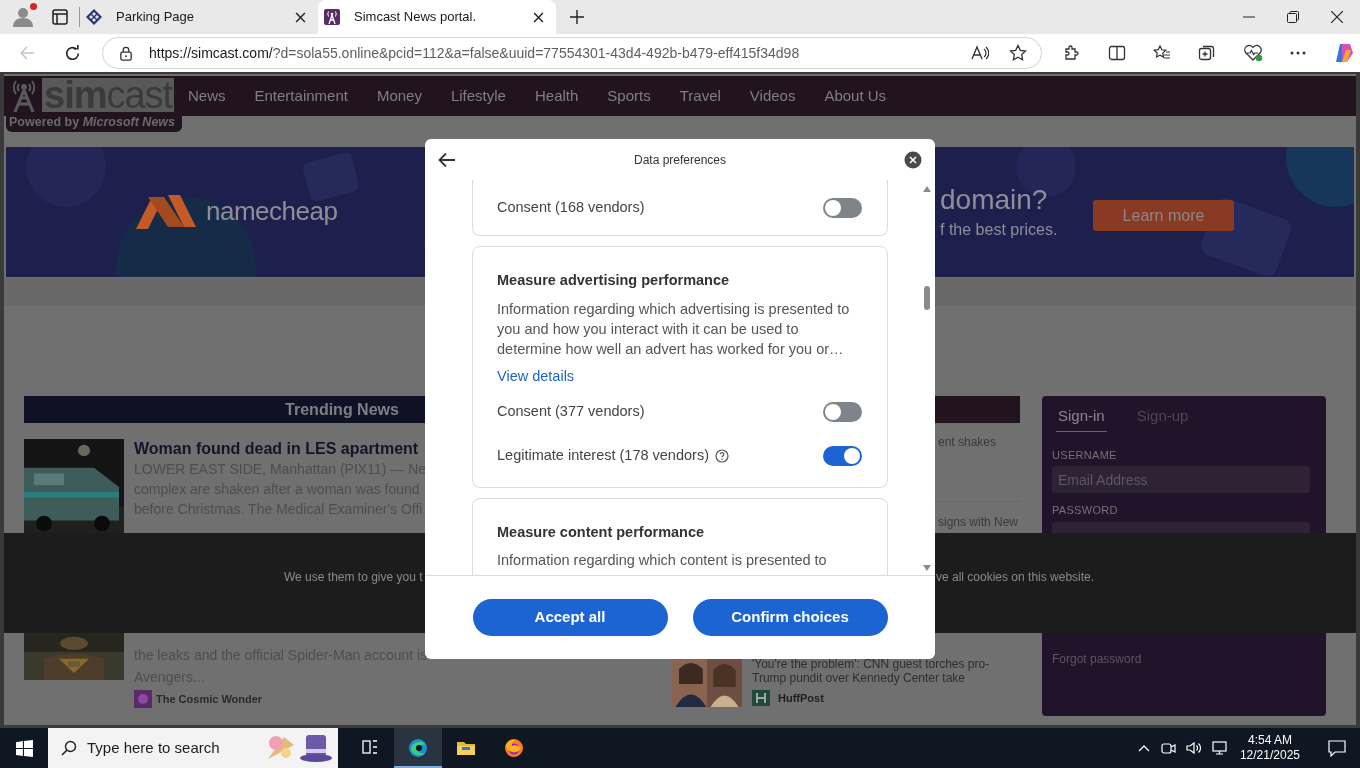 This screenshot has height=768, width=1360. Describe the element at coordinates (603, 455) in the screenshot. I see `toggle-label: Legitimate interest (178 vendors)` at that location.